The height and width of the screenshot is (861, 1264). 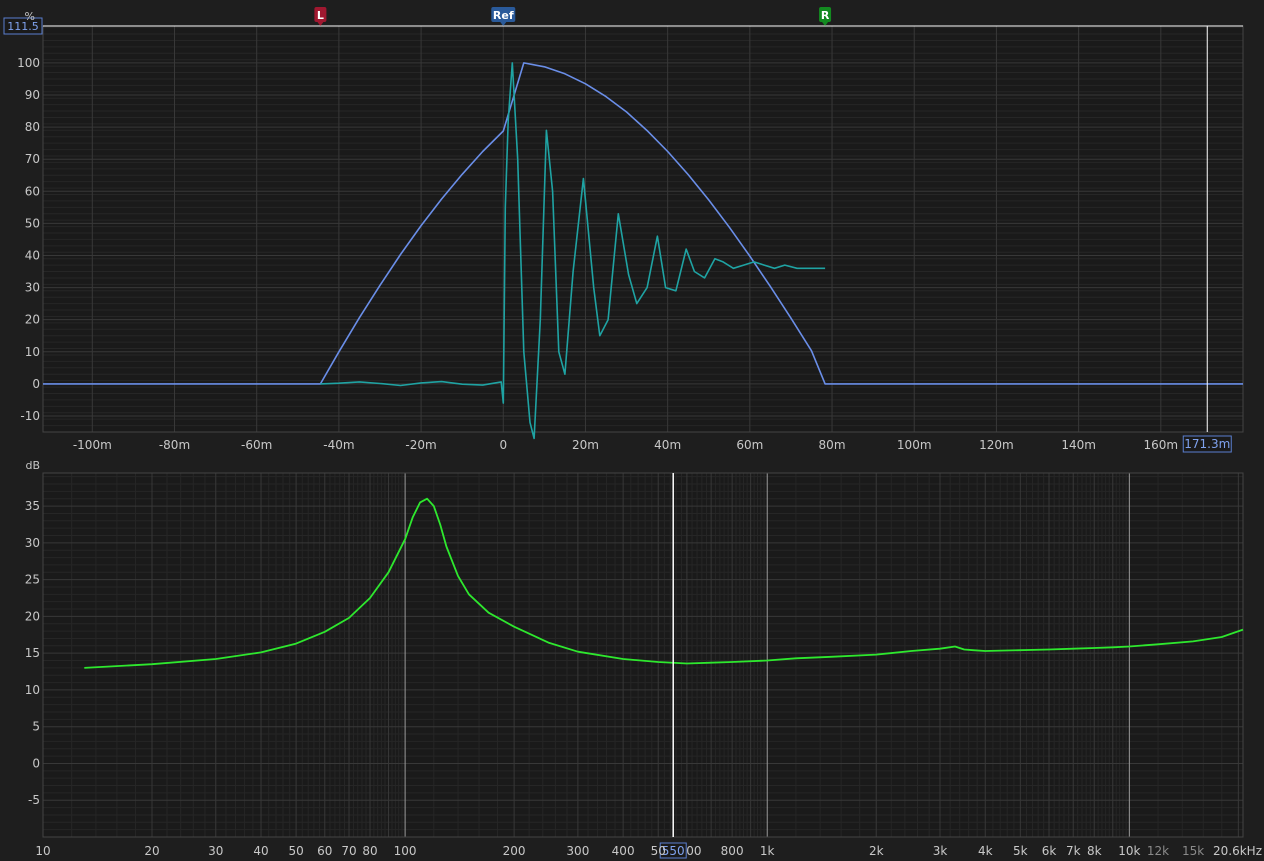 I want to click on impulse-y-tick-label: 70, so click(x=32, y=159).